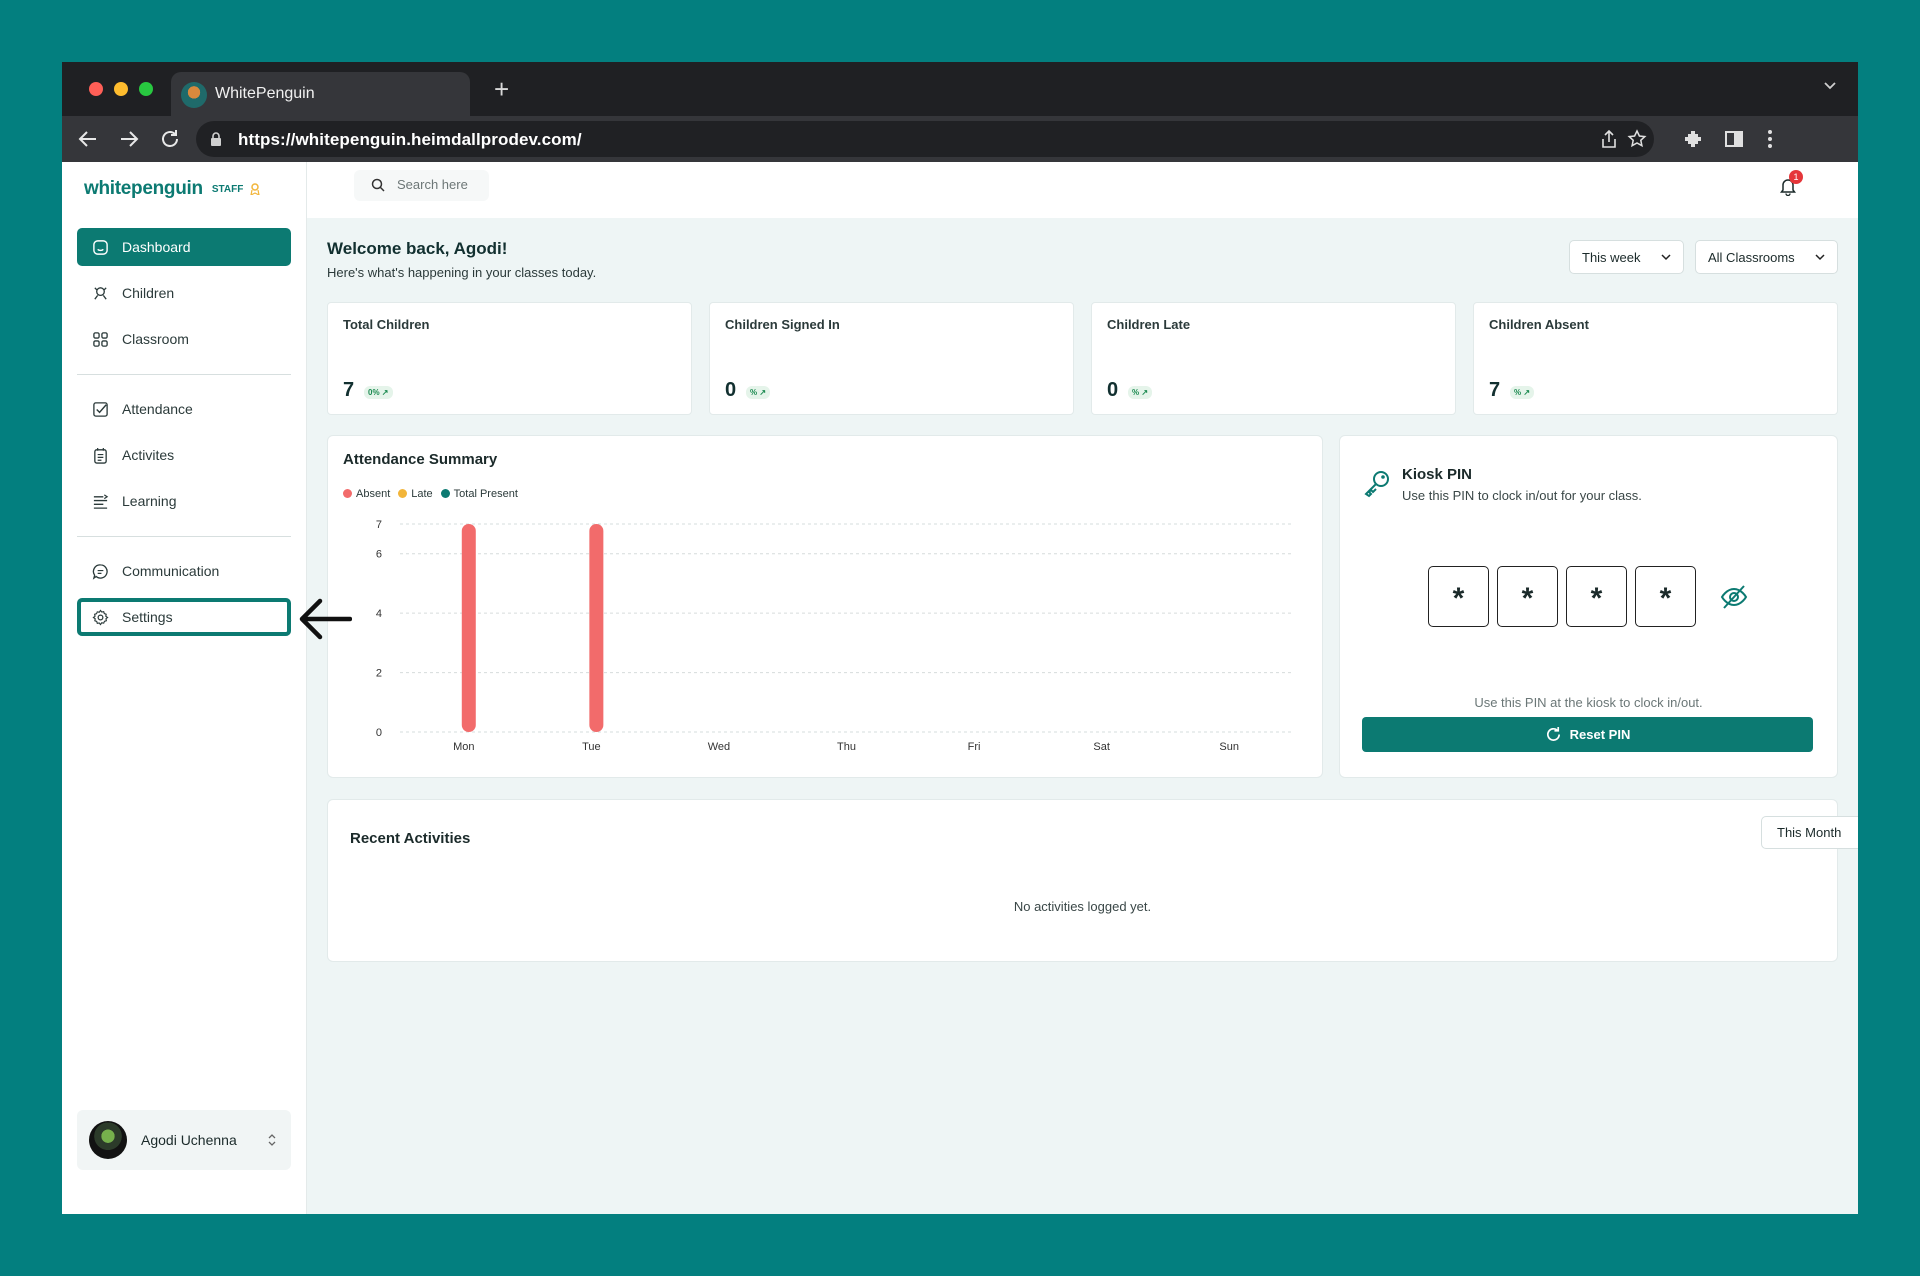 This screenshot has width=1920, height=1276. I want to click on grid-icon, so click(100, 339).